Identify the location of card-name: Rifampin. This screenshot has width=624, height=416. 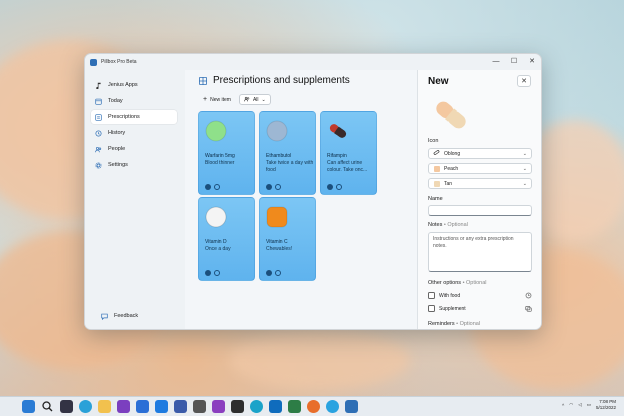
(337, 156).